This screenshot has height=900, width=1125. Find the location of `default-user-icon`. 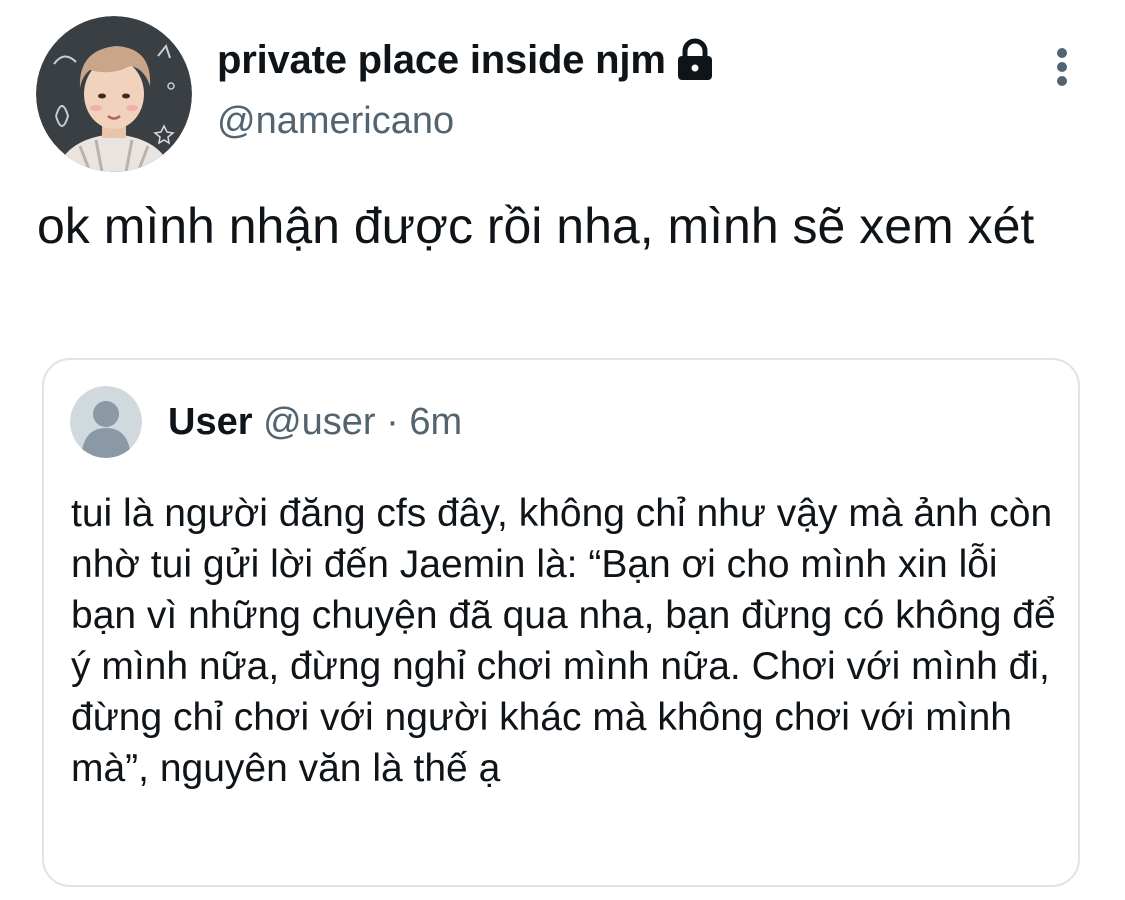

default-user-icon is located at coordinates (106, 422).